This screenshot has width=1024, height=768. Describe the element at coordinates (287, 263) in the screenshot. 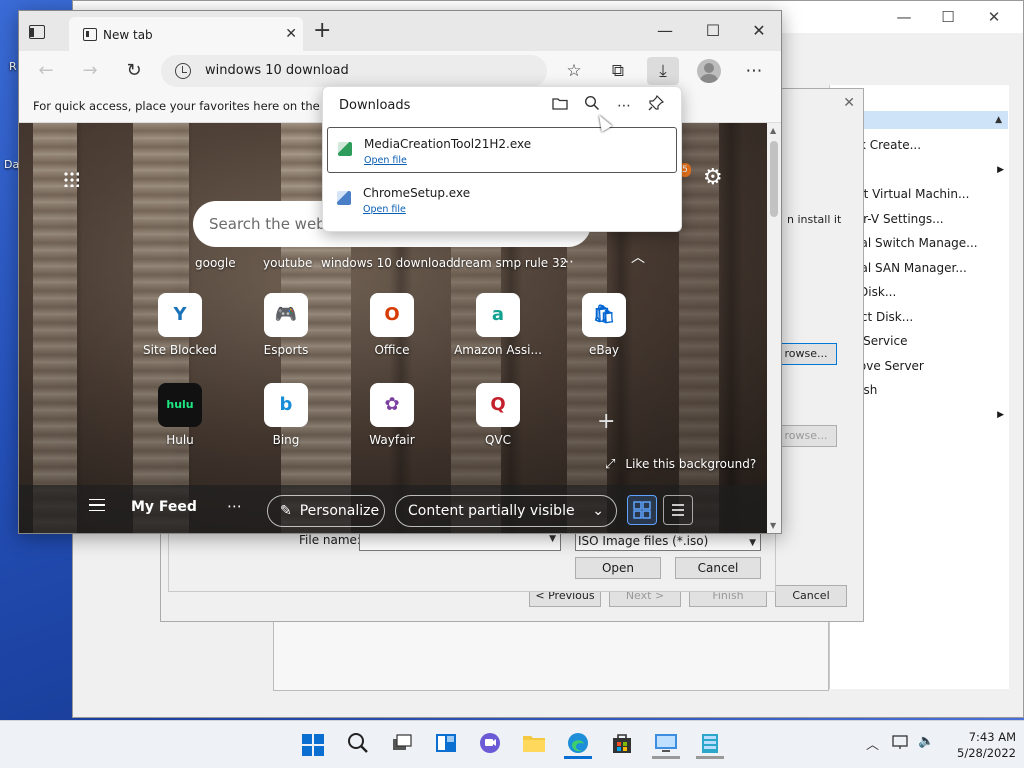

I see `quick-link: youtube` at that location.